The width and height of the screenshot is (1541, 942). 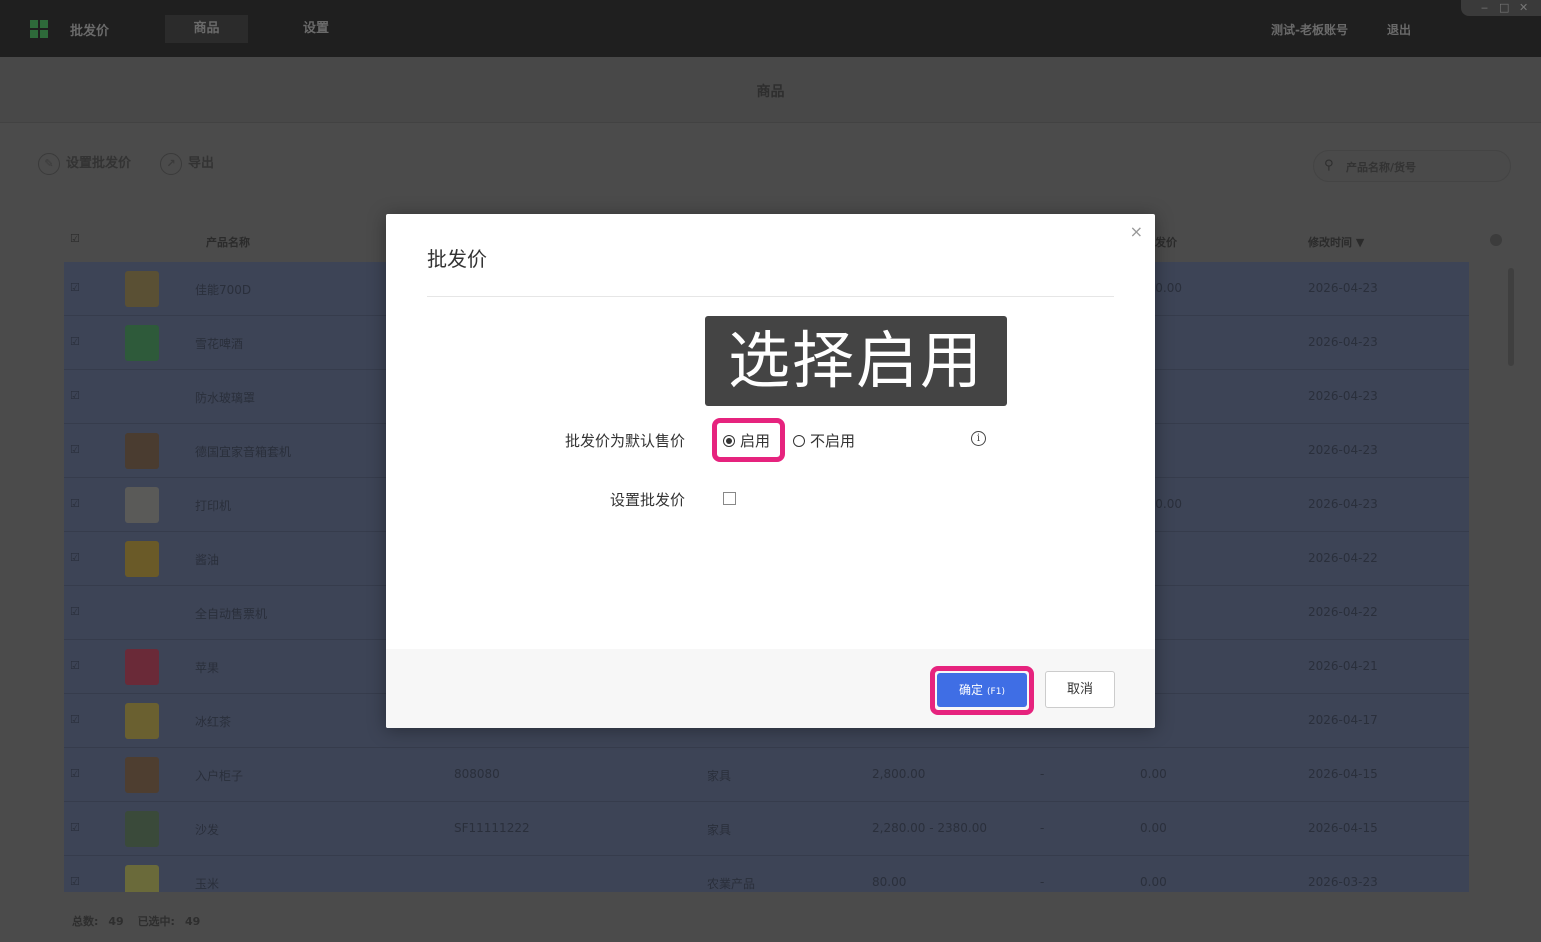 What do you see at coordinates (766, 775) in the screenshot?
I see `table-row: ☑ 入户柜子 808080 家具 2,800.00 - 0.00 2026-04-15` at bounding box center [766, 775].